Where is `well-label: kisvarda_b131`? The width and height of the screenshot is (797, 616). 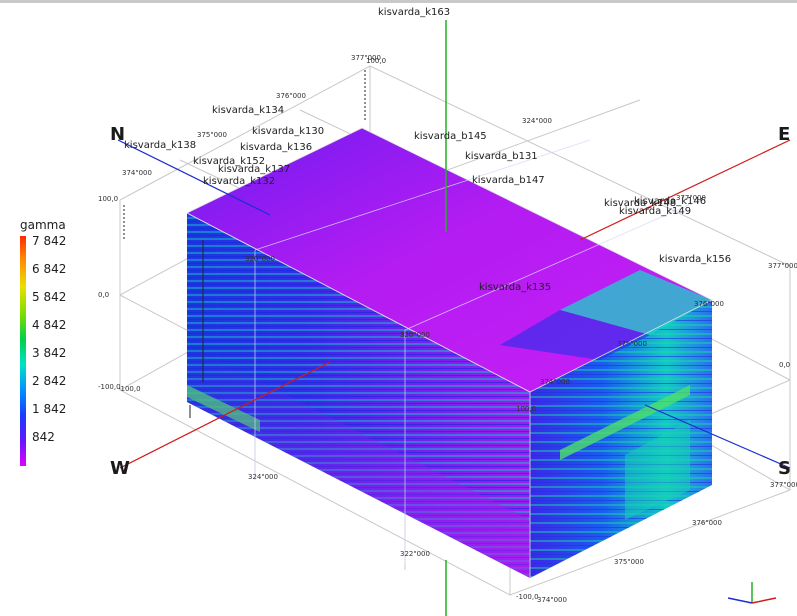
well-label: kisvarda_b131 is located at coordinates (501, 156).